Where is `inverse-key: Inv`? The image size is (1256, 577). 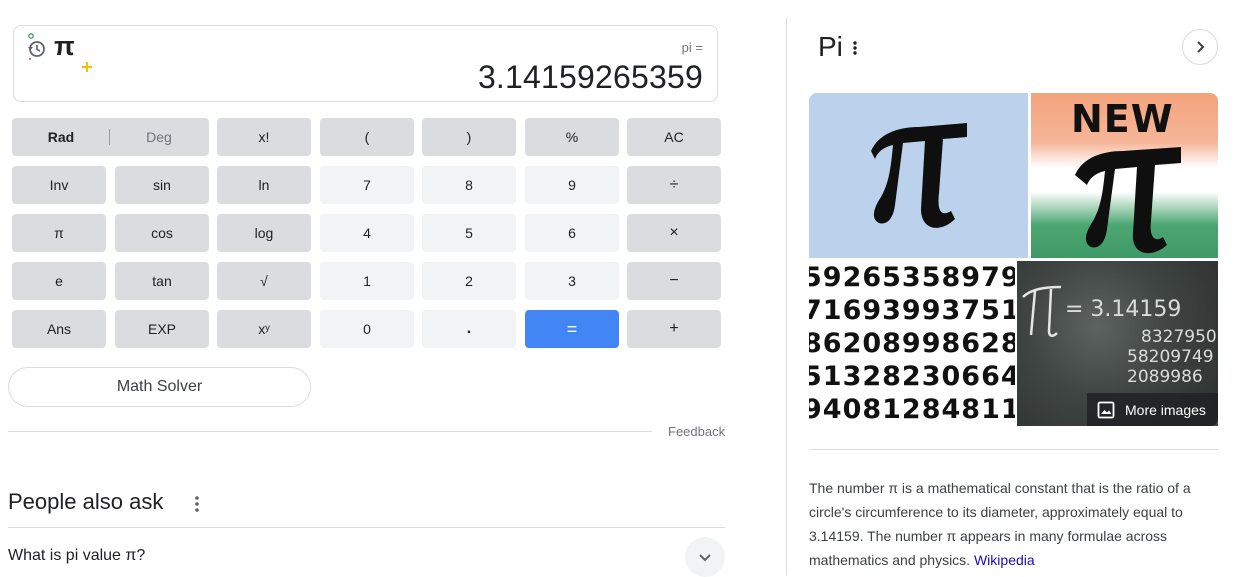 inverse-key: Inv is located at coordinates (59, 185).